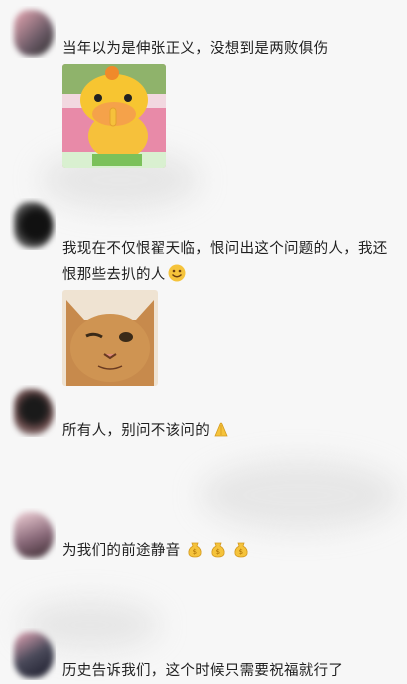 This screenshot has width=407, height=684. I want to click on message-text: 为我们的前途静音, so click(121, 551).